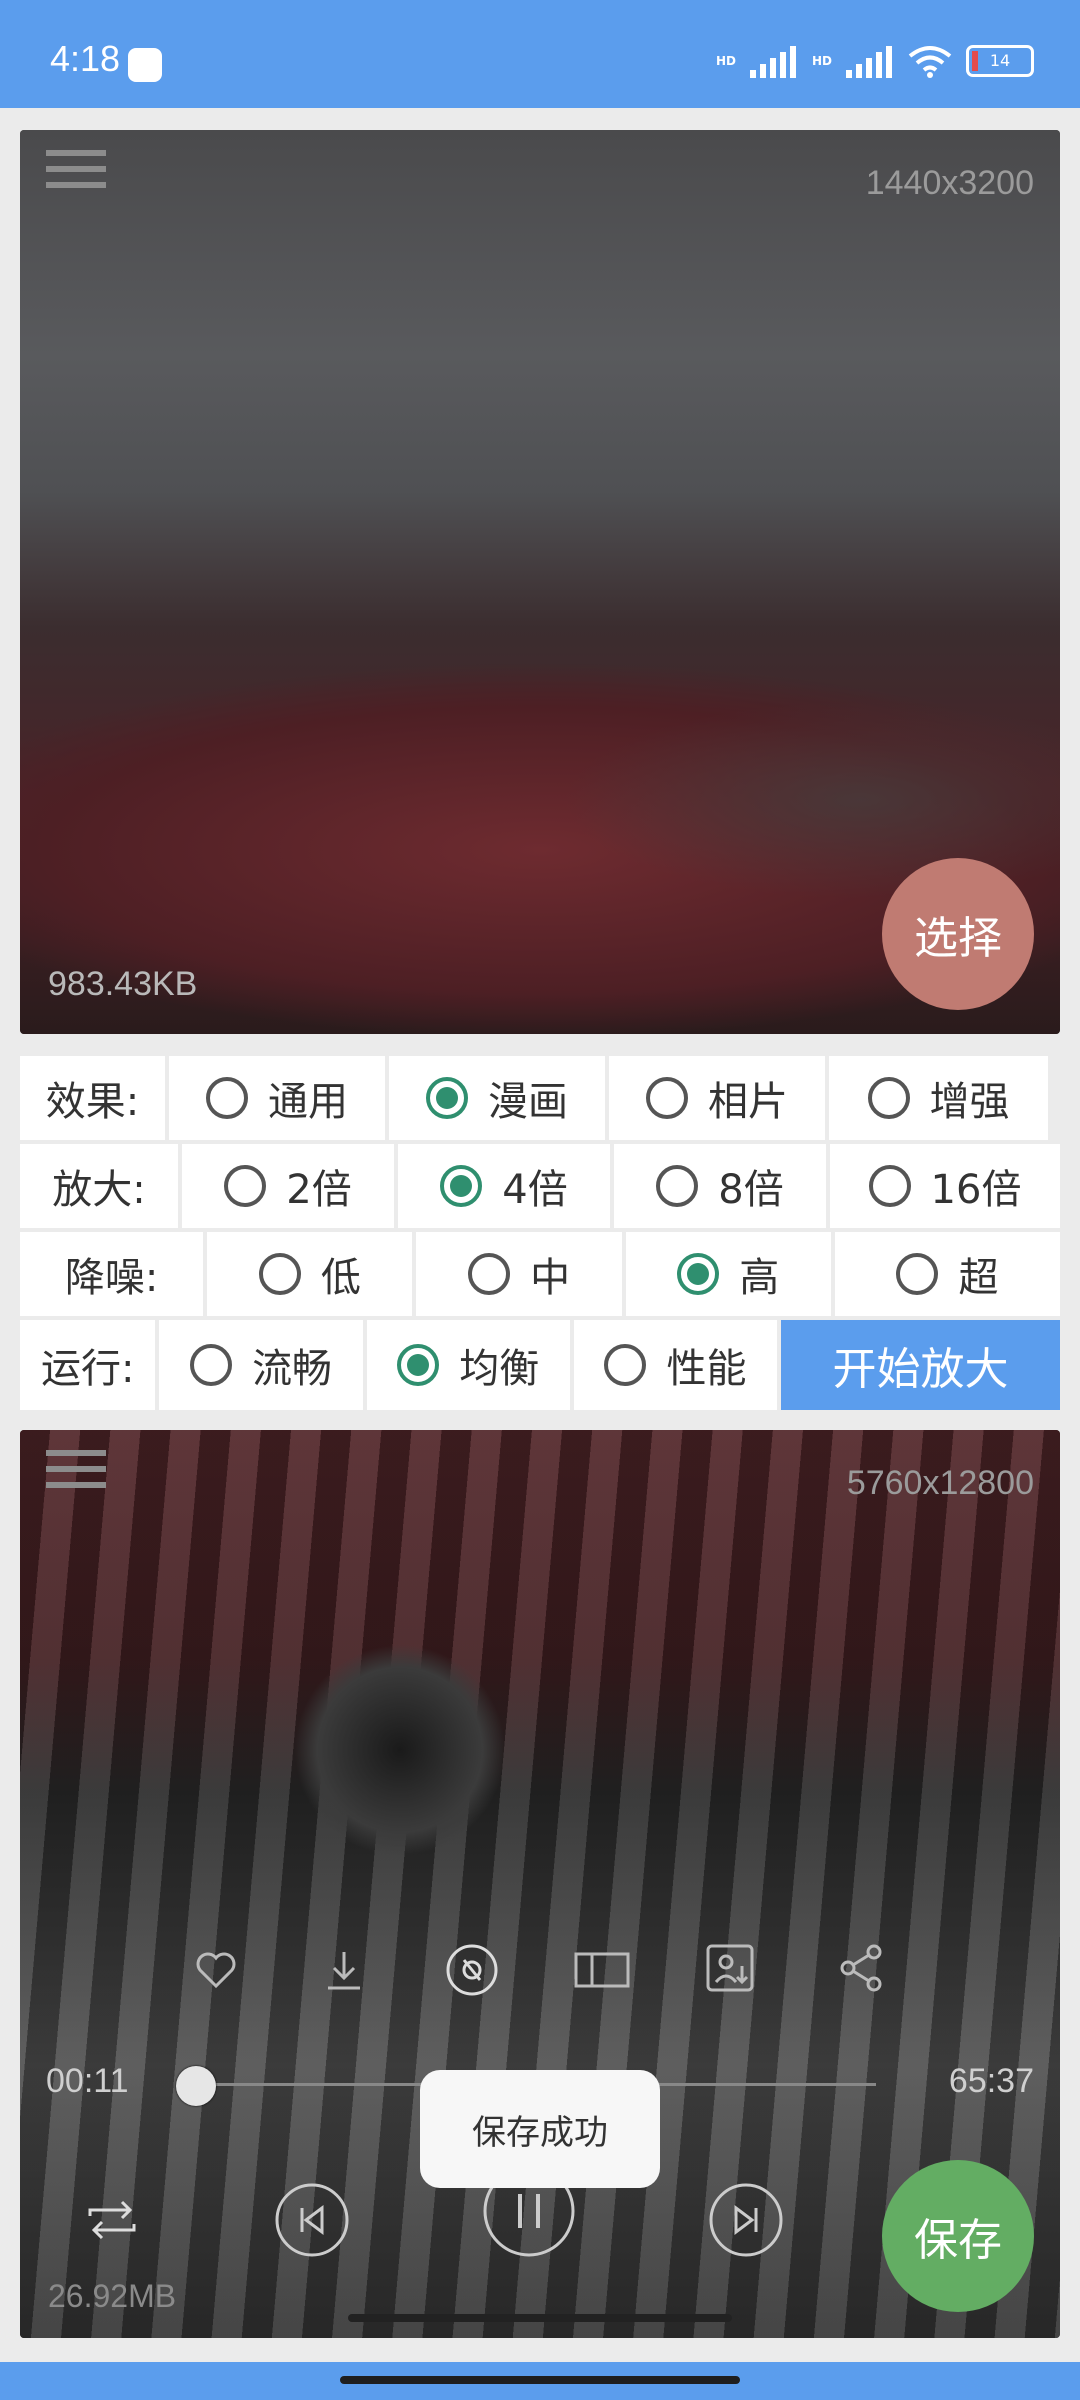 The image size is (1080, 2400). I want to click on home-handle, so click(540, 2380).